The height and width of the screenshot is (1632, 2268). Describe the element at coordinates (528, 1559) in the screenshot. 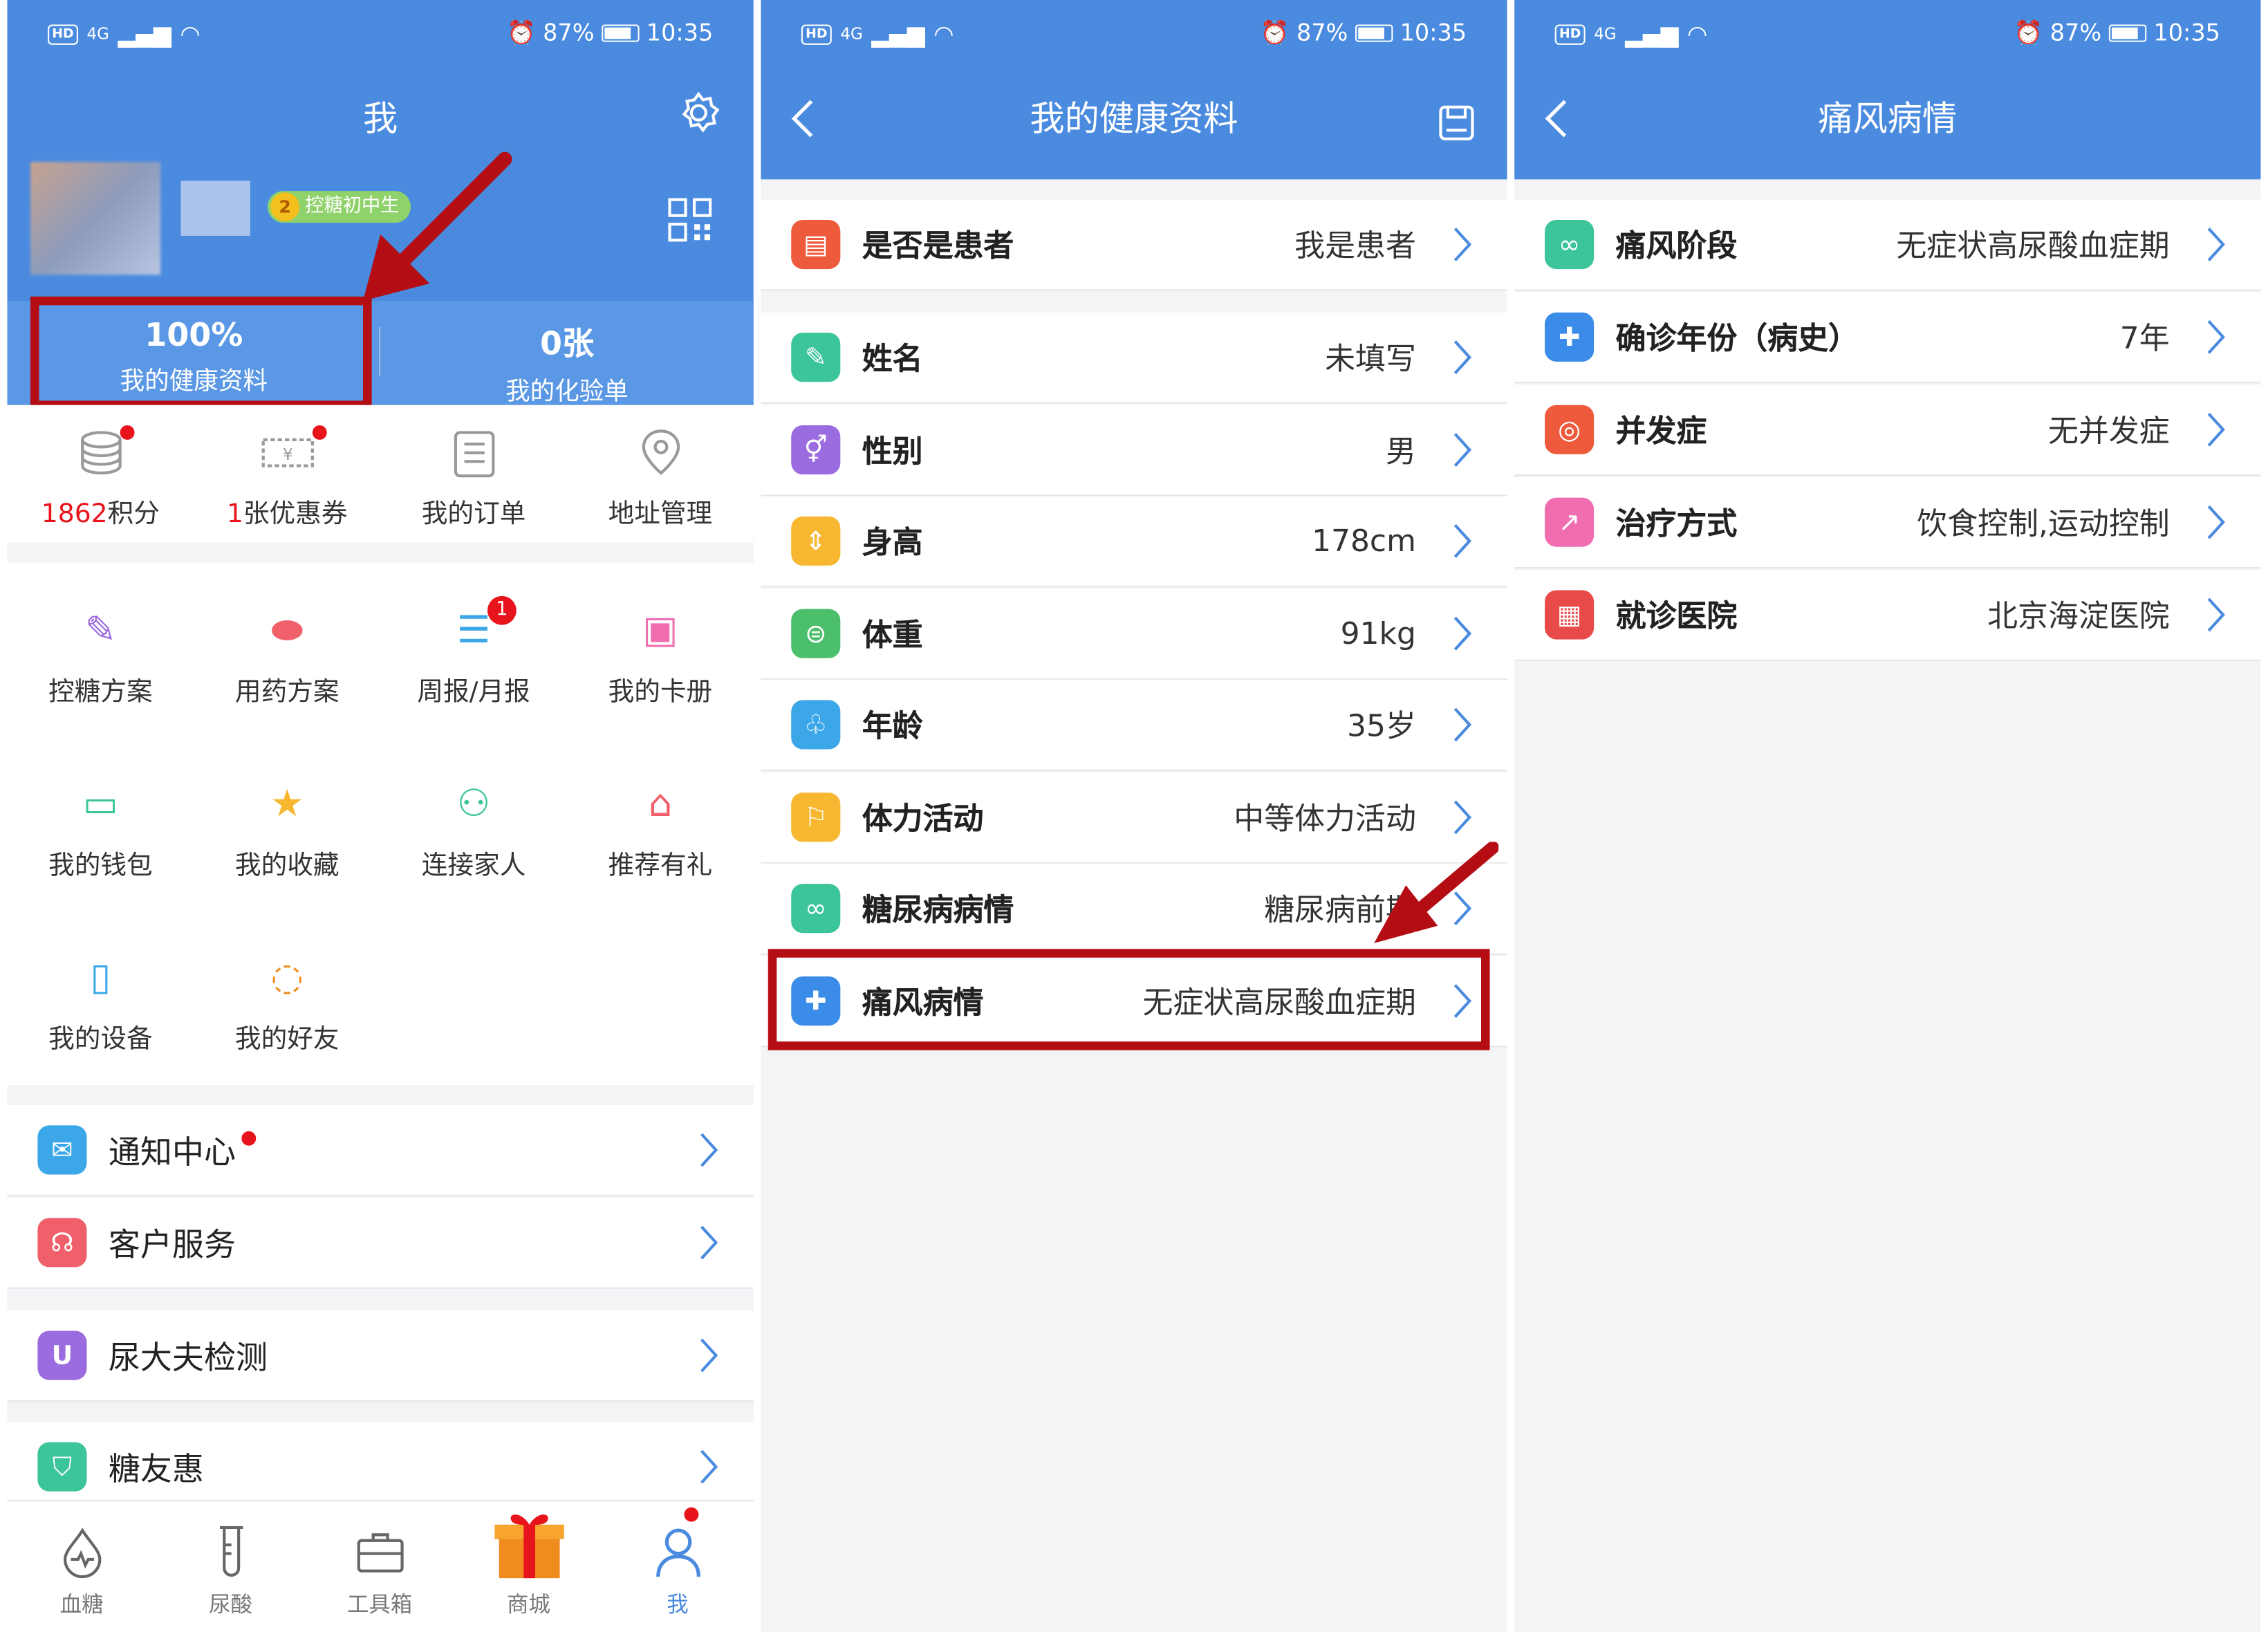

I see `tab-mall: 商城` at that location.